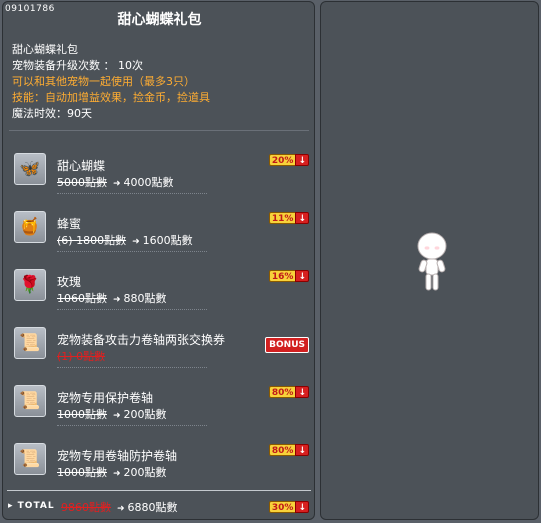 The image size is (541, 523). What do you see at coordinates (69, 224) in the screenshot?
I see `item-name: 蜂蜜` at bounding box center [69, 224].